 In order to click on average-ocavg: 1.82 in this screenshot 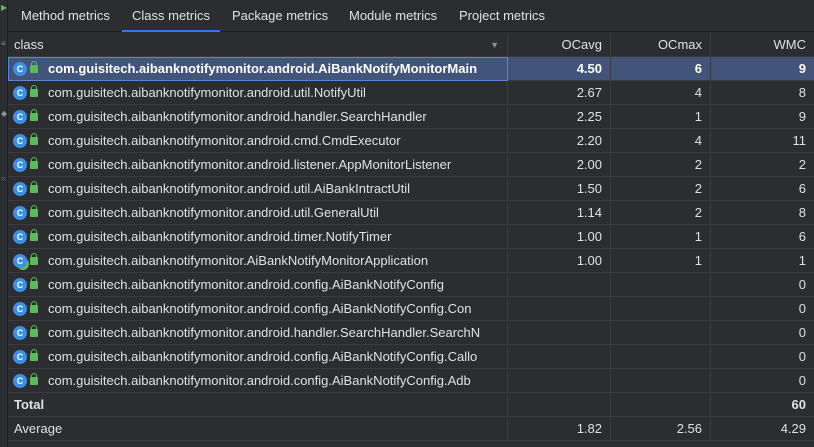, I will do `click(559, 429)`.